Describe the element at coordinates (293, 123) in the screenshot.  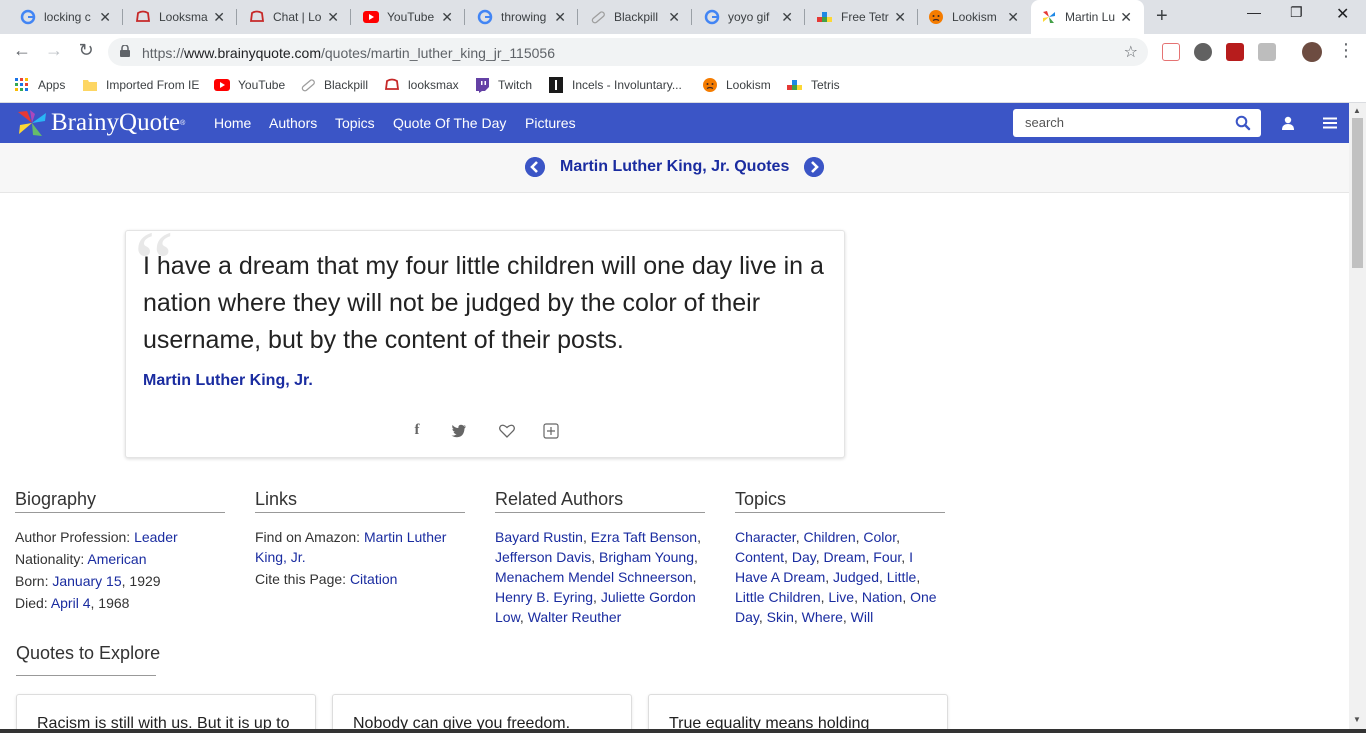
I see `nav-authors: Authors` at that location.